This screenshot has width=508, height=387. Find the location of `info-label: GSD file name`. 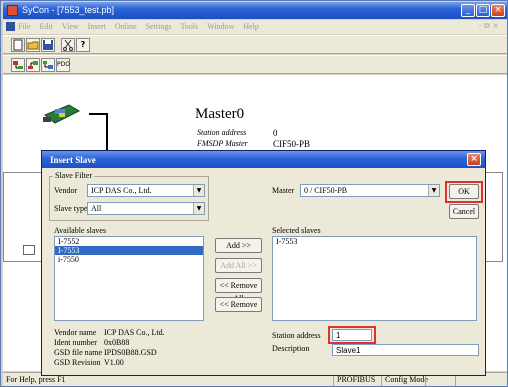

info-label: GSD file name is located at coordinates (78, 352).